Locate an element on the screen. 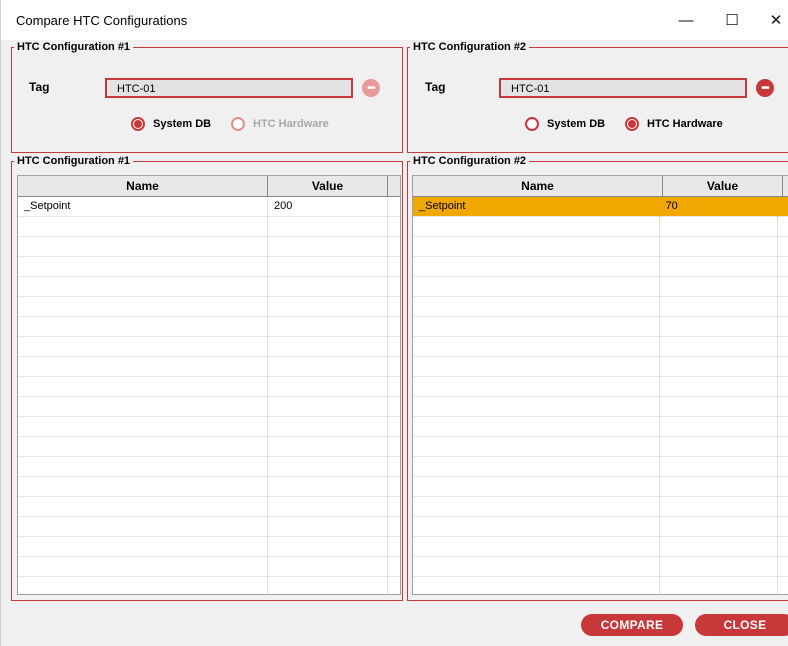 This screenshot has width=788, height=646. config2-browse-button: ••• is located at coordinates (765, 88).